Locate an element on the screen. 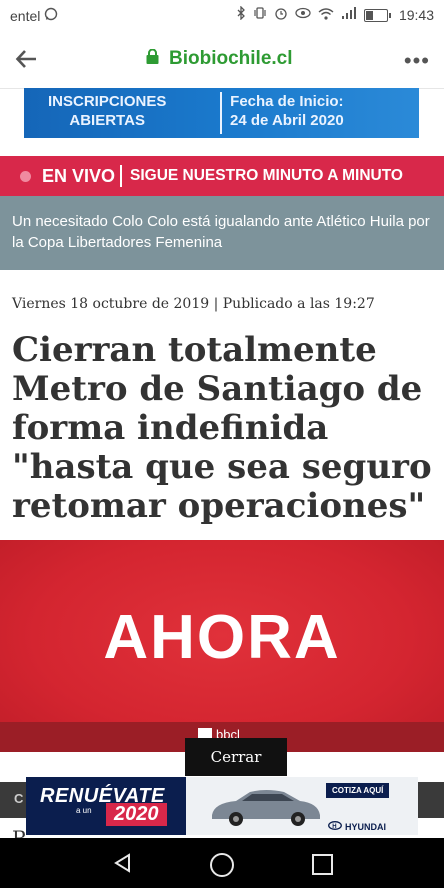 Image resolution: width=444 pixels, height=888 pixels. domain-text: Biobiochile.cl is located at coordinates (231, 58).